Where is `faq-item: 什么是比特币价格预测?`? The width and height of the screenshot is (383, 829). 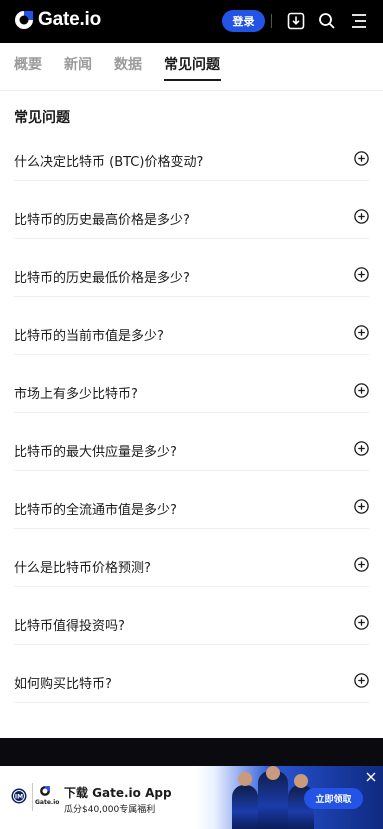 faq-item: 什么是比特币价格预测? is located at coordinates (191, 558).